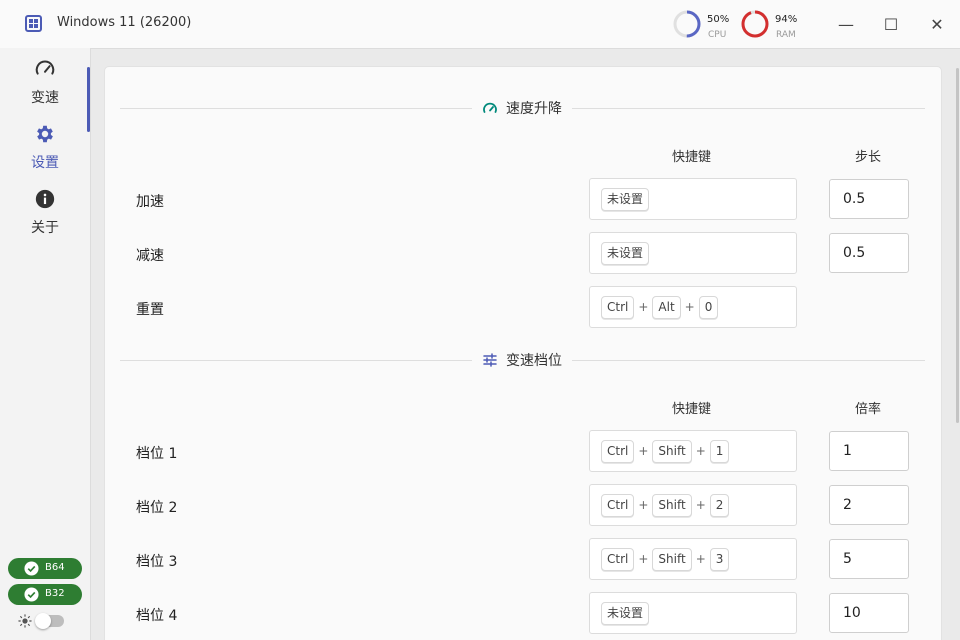 The height and width of the screenshot is (640, 960). I want to click on key-cap: 0, so click(708, 307).